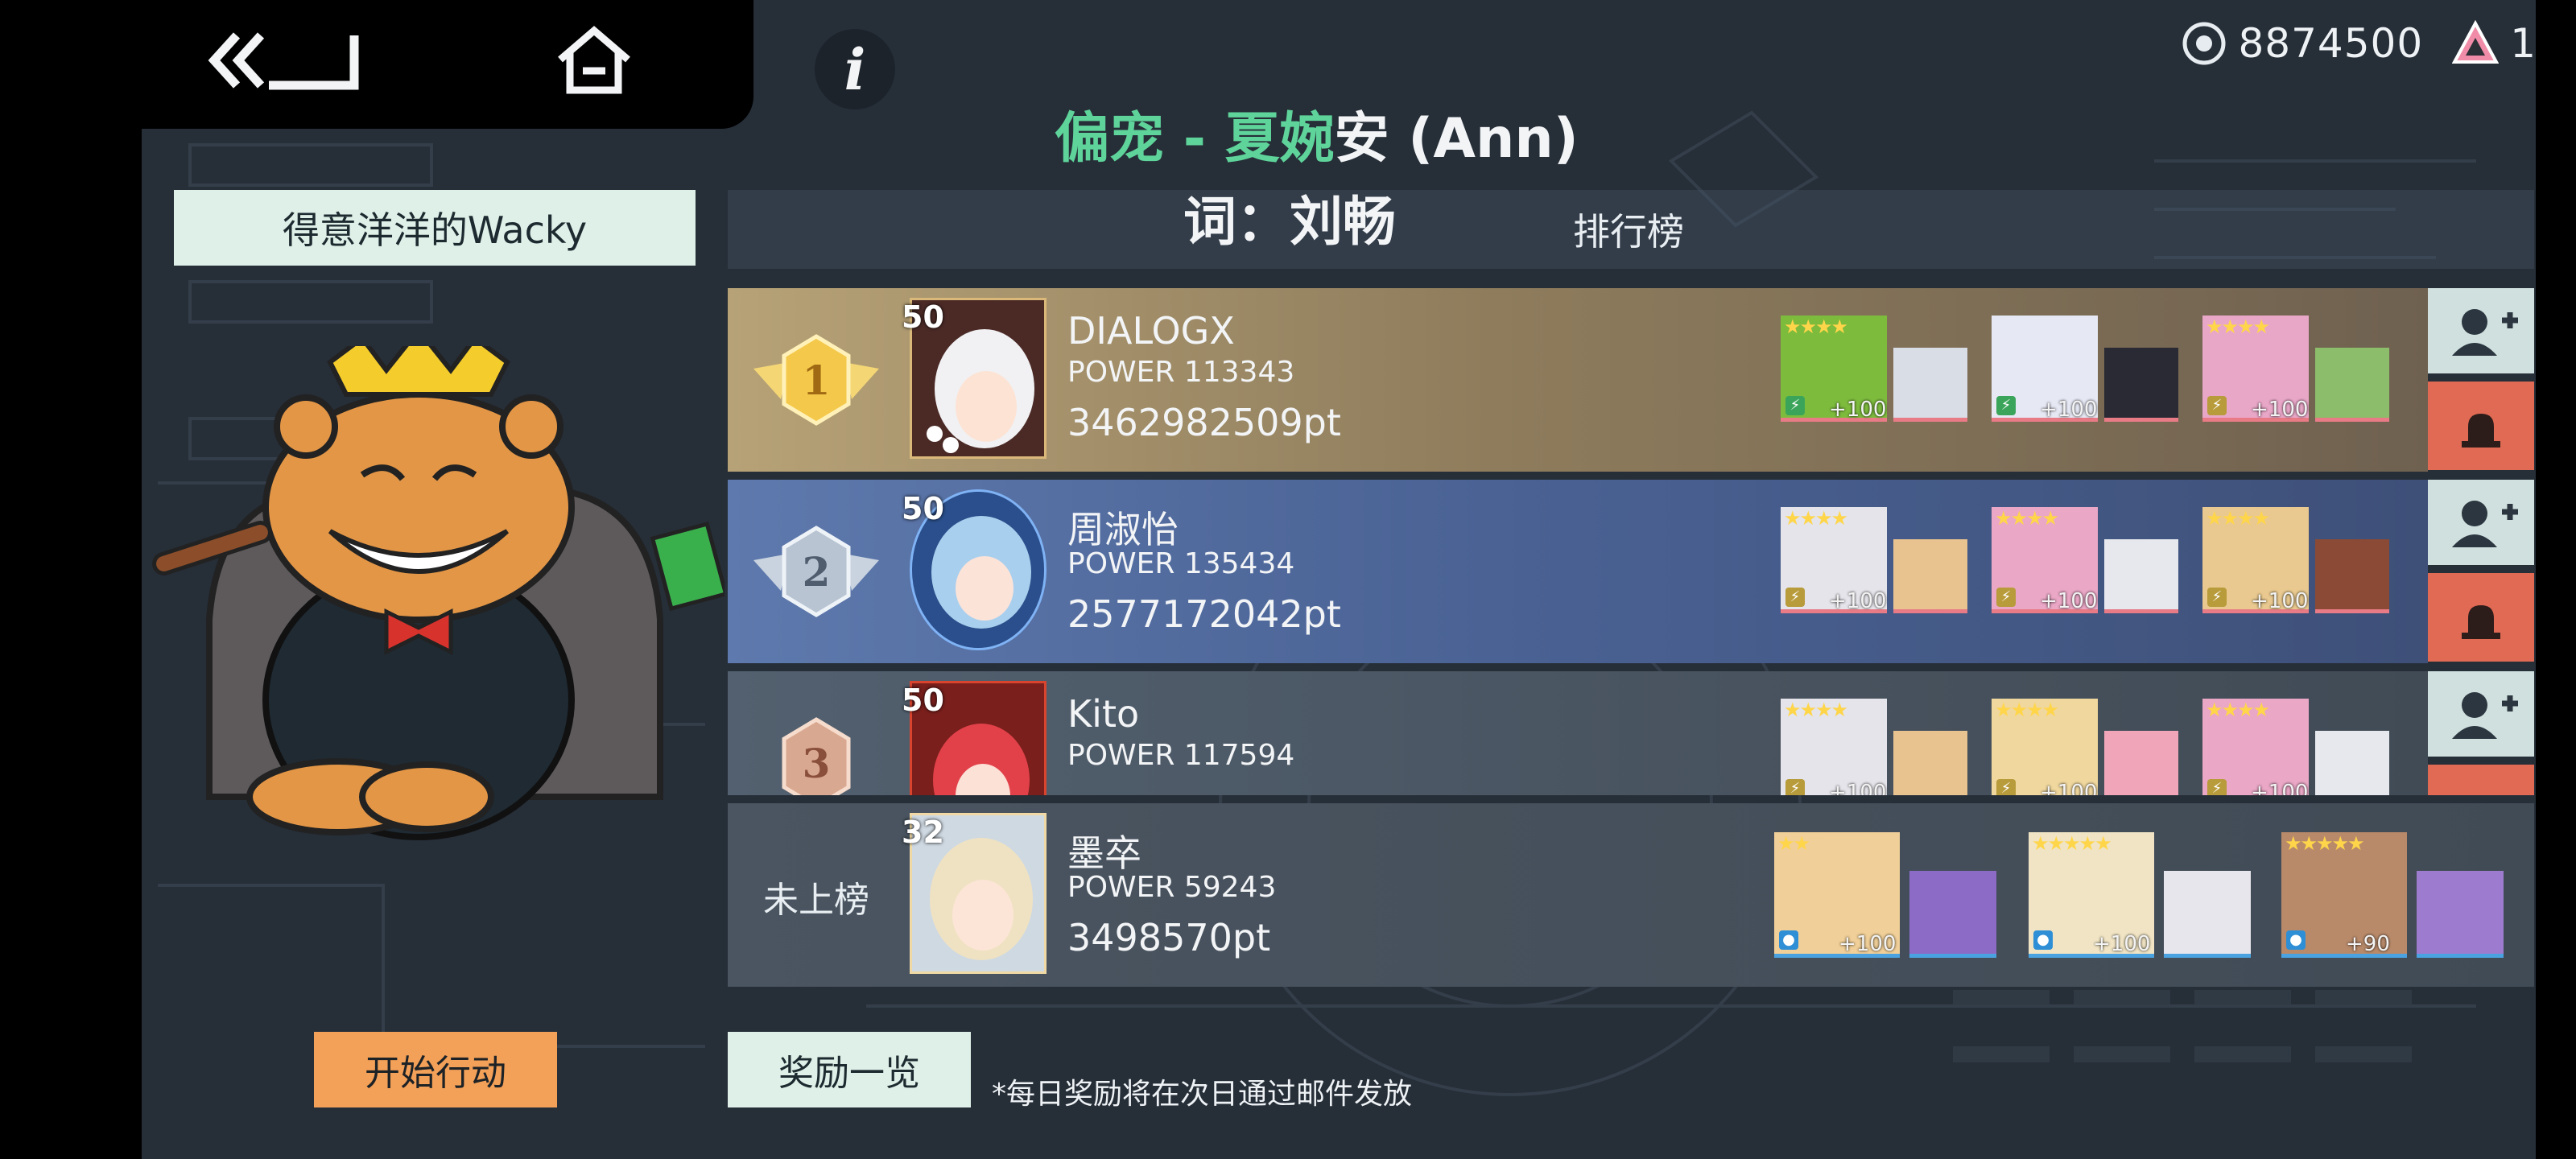 This screenshot has height=1159, width=2576. I want to click on svg-text: 1, so click(817, 380).